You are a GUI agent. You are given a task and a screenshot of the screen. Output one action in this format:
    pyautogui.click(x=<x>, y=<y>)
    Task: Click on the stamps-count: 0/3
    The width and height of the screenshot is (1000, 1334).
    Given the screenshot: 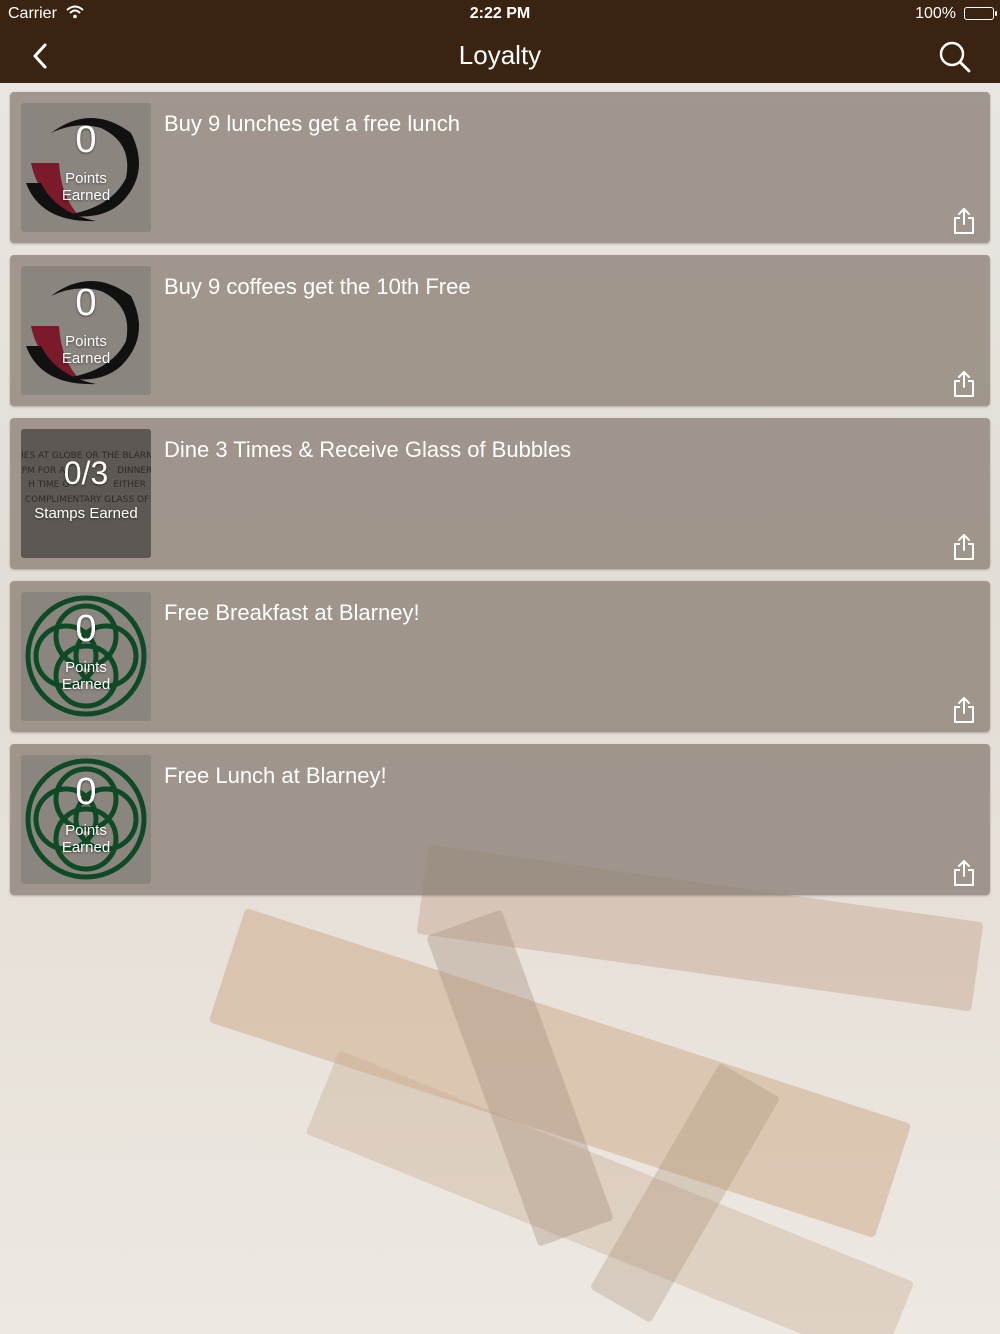 What is the action you would take?
    pyautogui.click(x=86, y=473)
    